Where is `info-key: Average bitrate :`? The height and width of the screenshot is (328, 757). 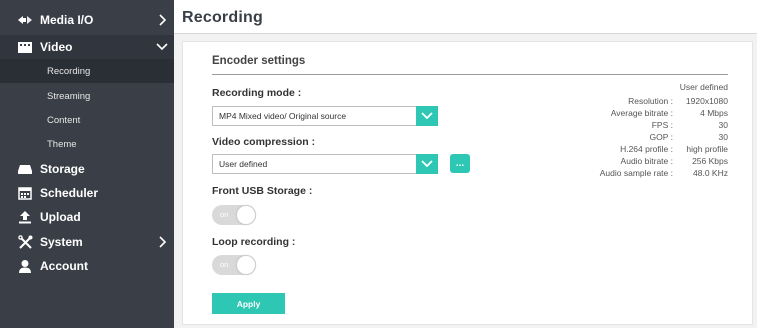
info-key: Average bitrate : is located at coordinates (641, 113).